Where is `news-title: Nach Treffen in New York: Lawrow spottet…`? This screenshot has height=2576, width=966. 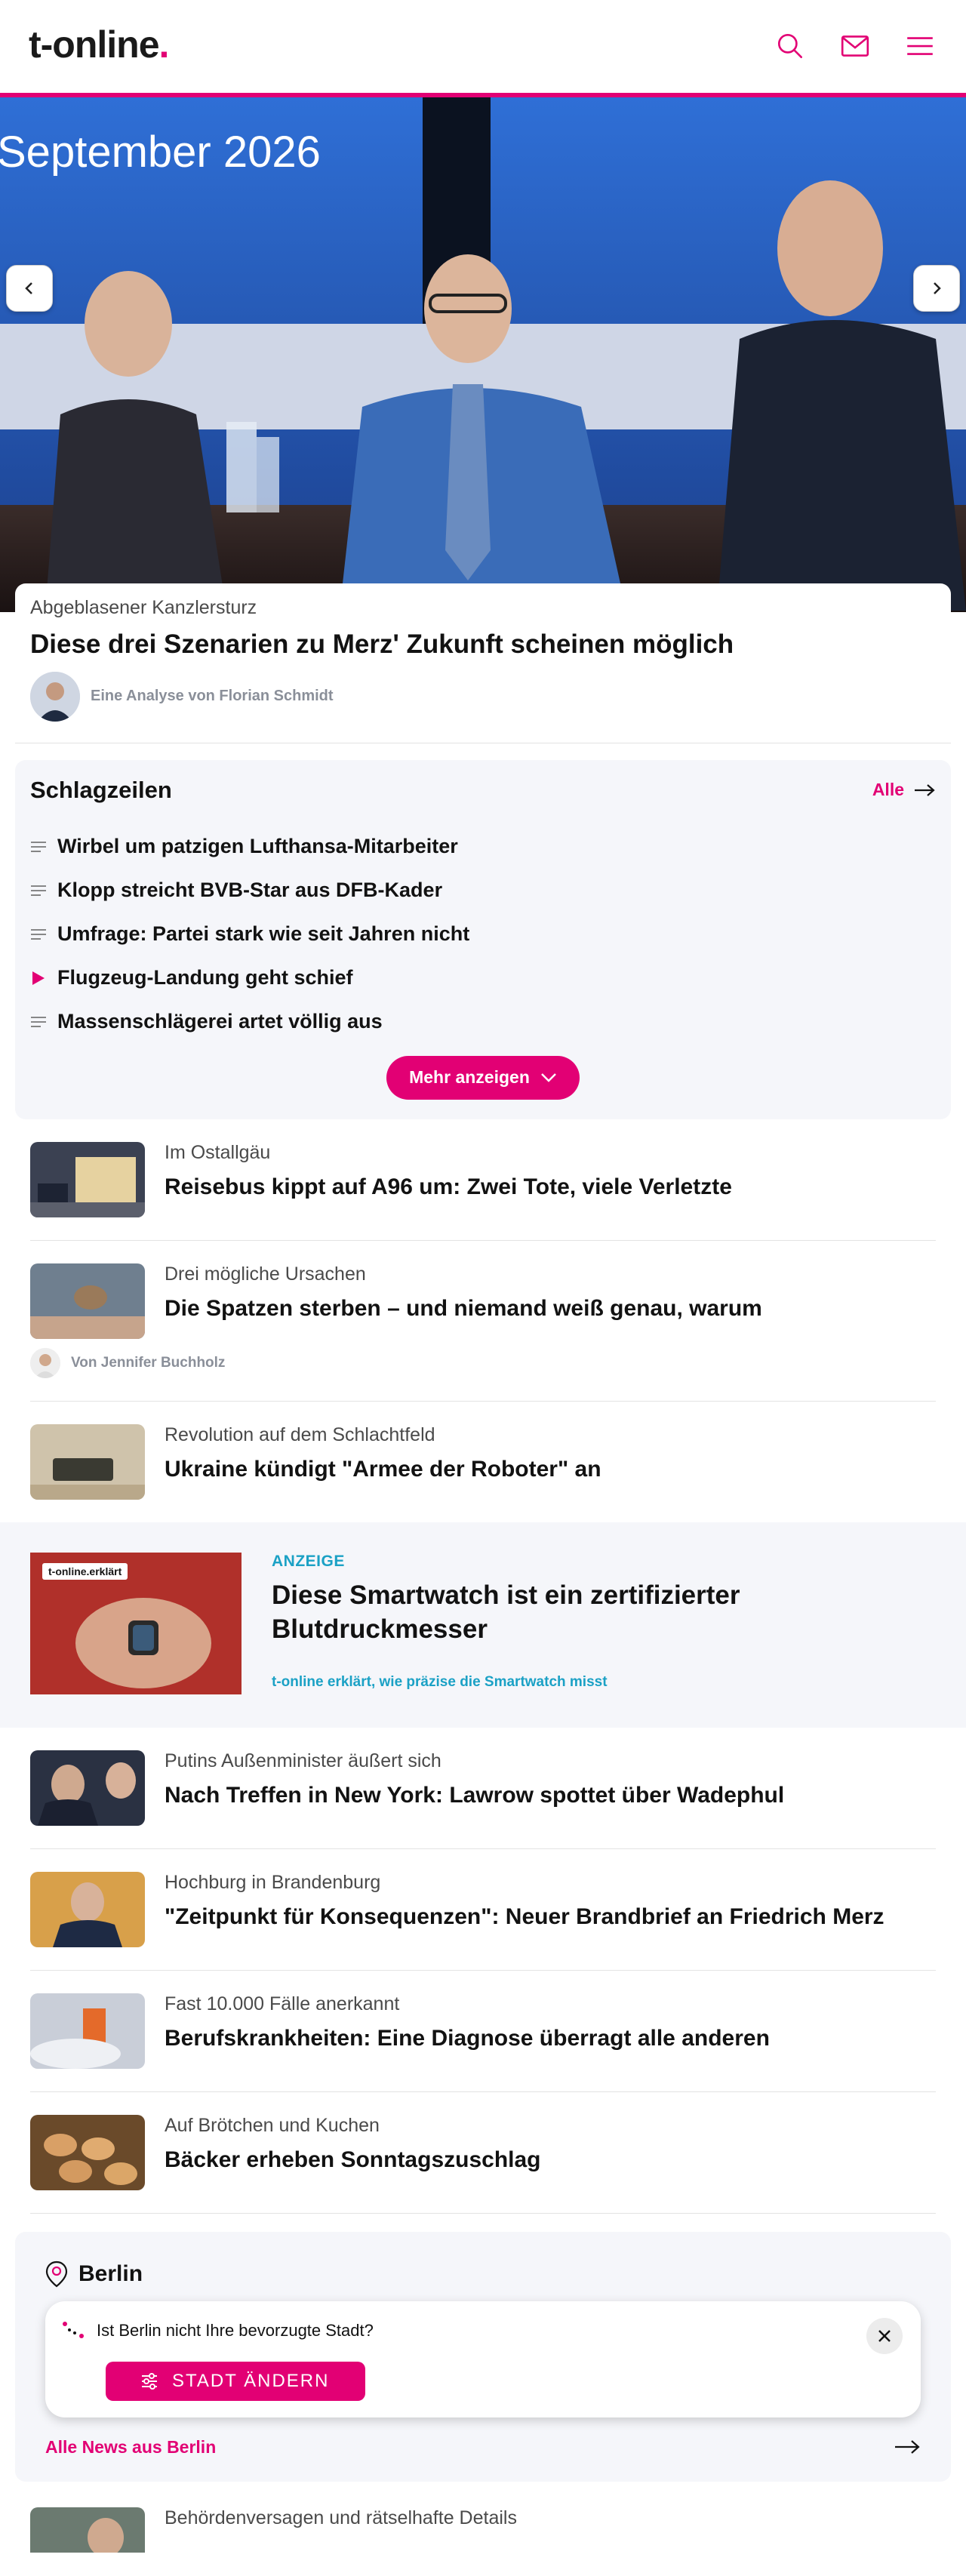 news-title: Nach Treffen in New York: Lawrow spottet… is located at coordinates (474, 1795).